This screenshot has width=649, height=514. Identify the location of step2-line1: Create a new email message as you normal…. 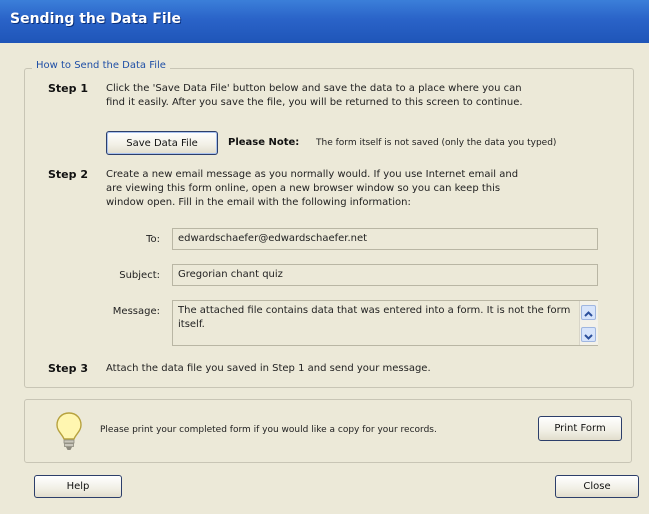
(312, 174).